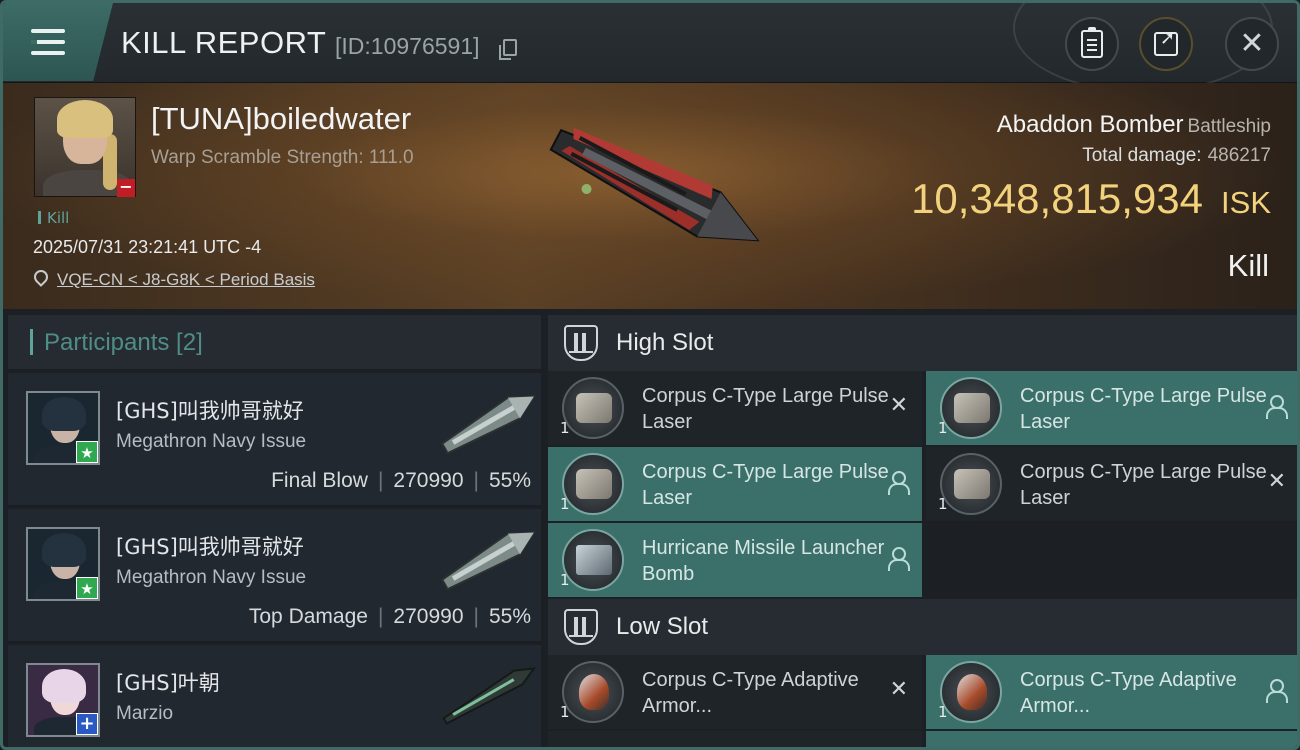  I want to click on participant-stats: Top Damage | 270990 | 55%, so click(389, 616).